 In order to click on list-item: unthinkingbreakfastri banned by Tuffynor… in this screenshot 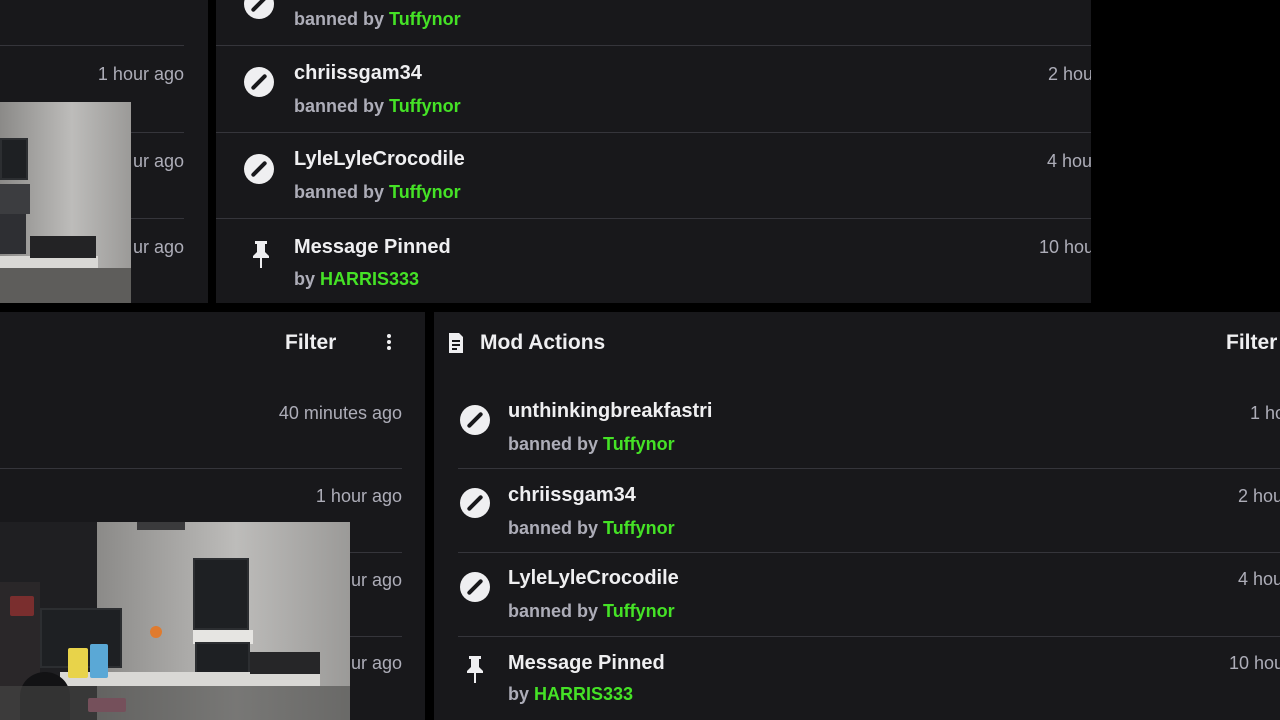, I will do `click(857, 427)`.